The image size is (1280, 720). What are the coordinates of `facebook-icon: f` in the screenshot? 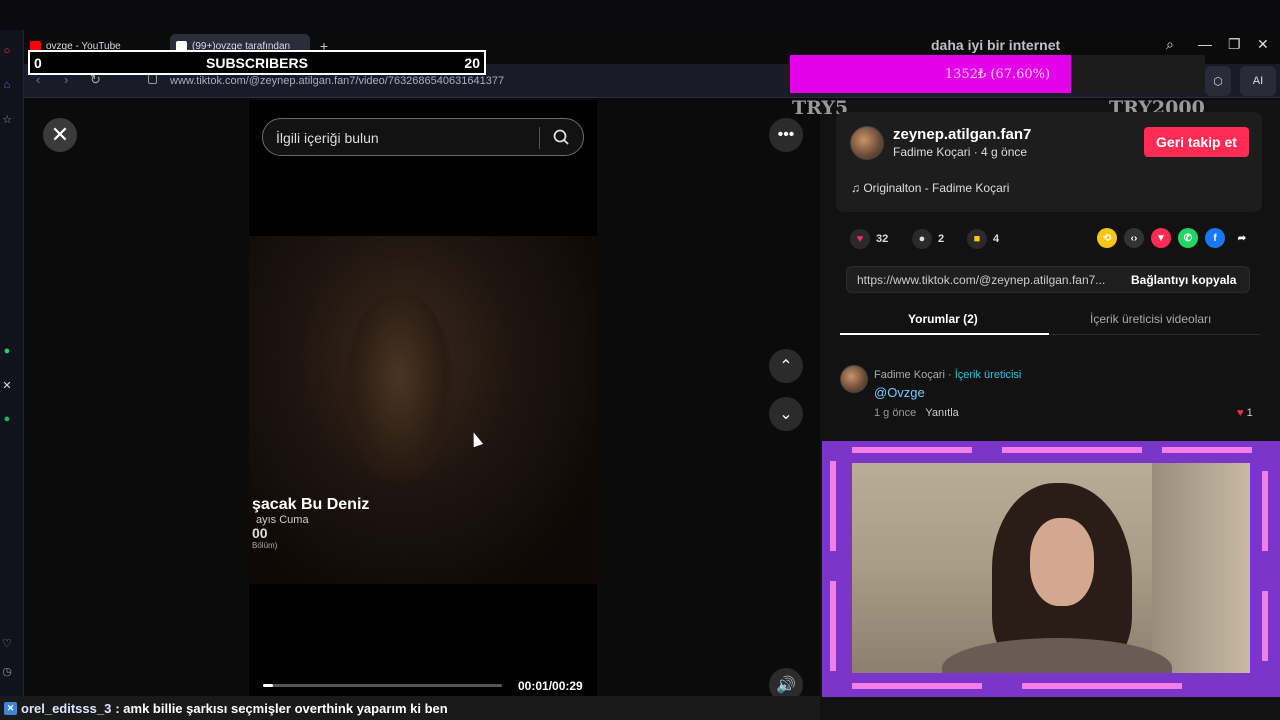 It's located at (1215, 238).